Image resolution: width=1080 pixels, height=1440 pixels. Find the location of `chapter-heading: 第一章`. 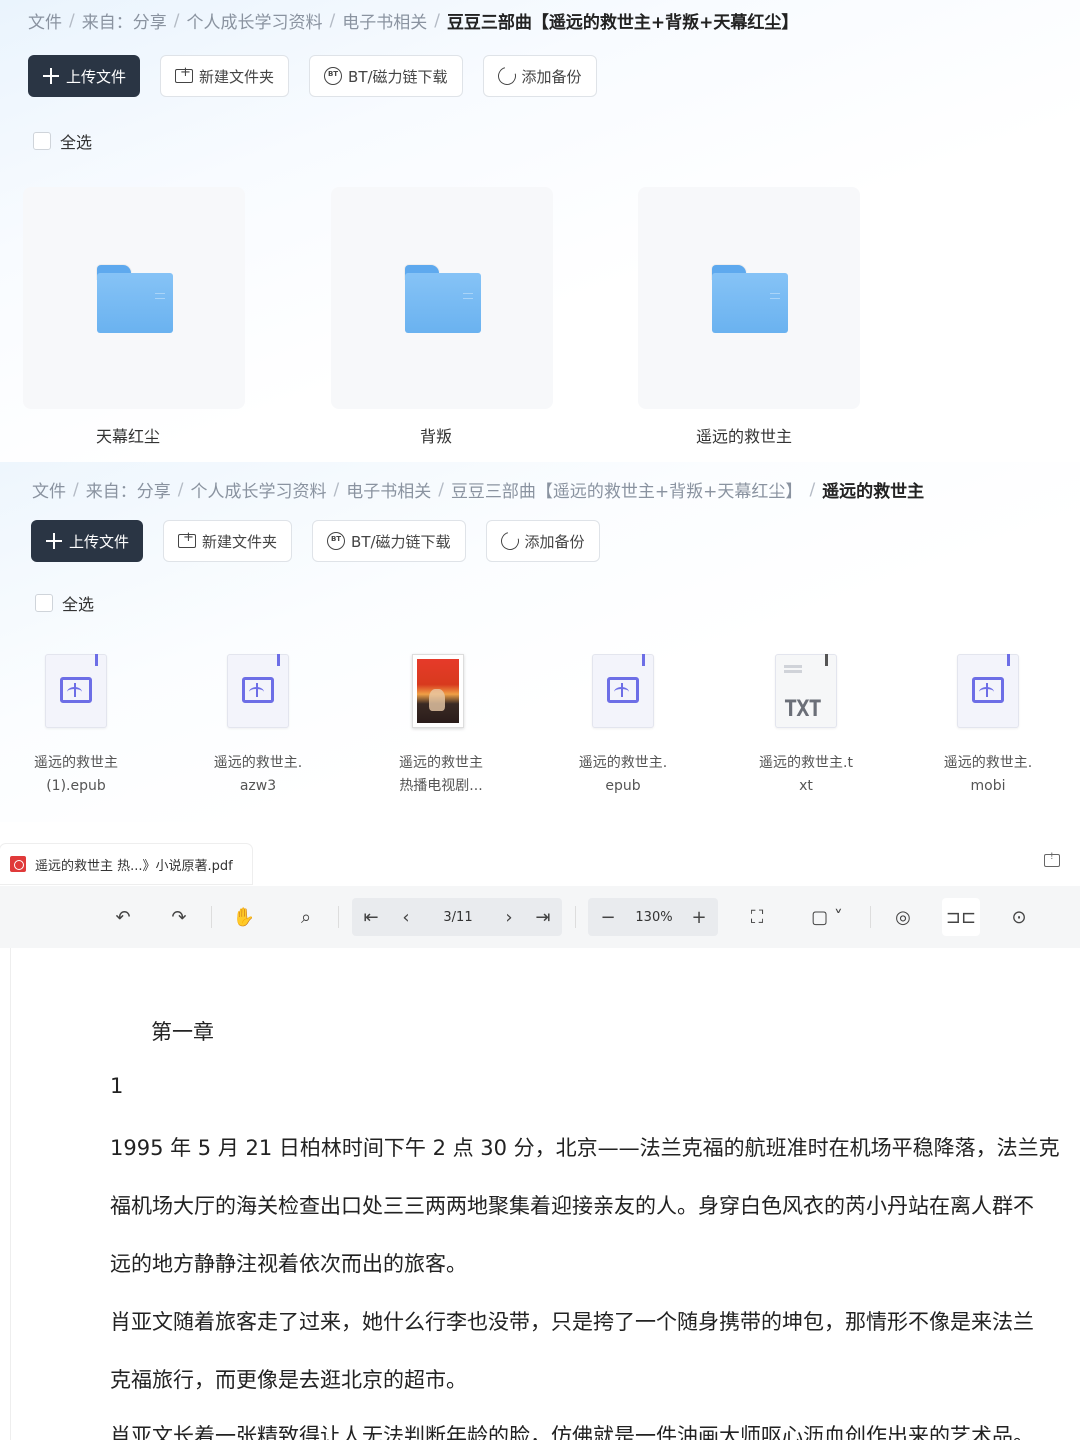

chapter-heading: 第一章 is located at coordinates (182, 1032).